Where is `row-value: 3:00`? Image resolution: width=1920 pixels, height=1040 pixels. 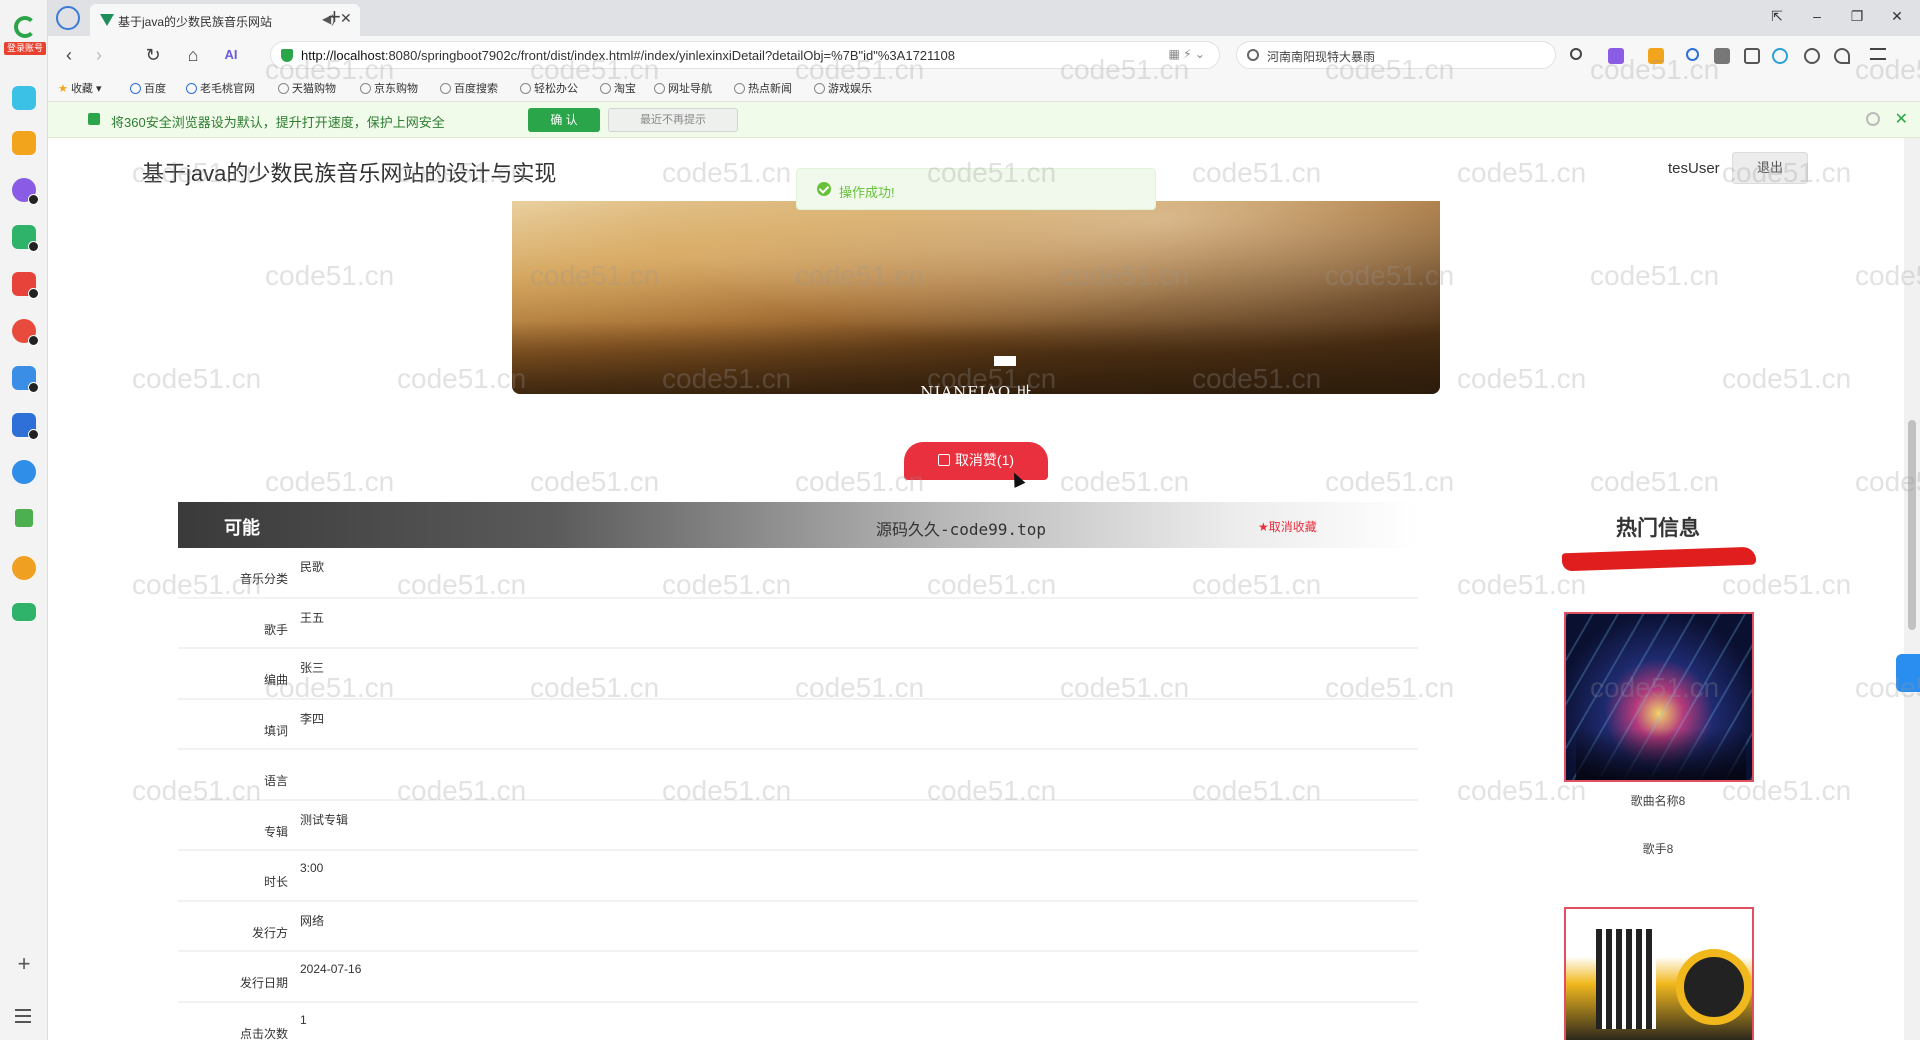
row-value: 3:00 is located at coordinates (312, 868).